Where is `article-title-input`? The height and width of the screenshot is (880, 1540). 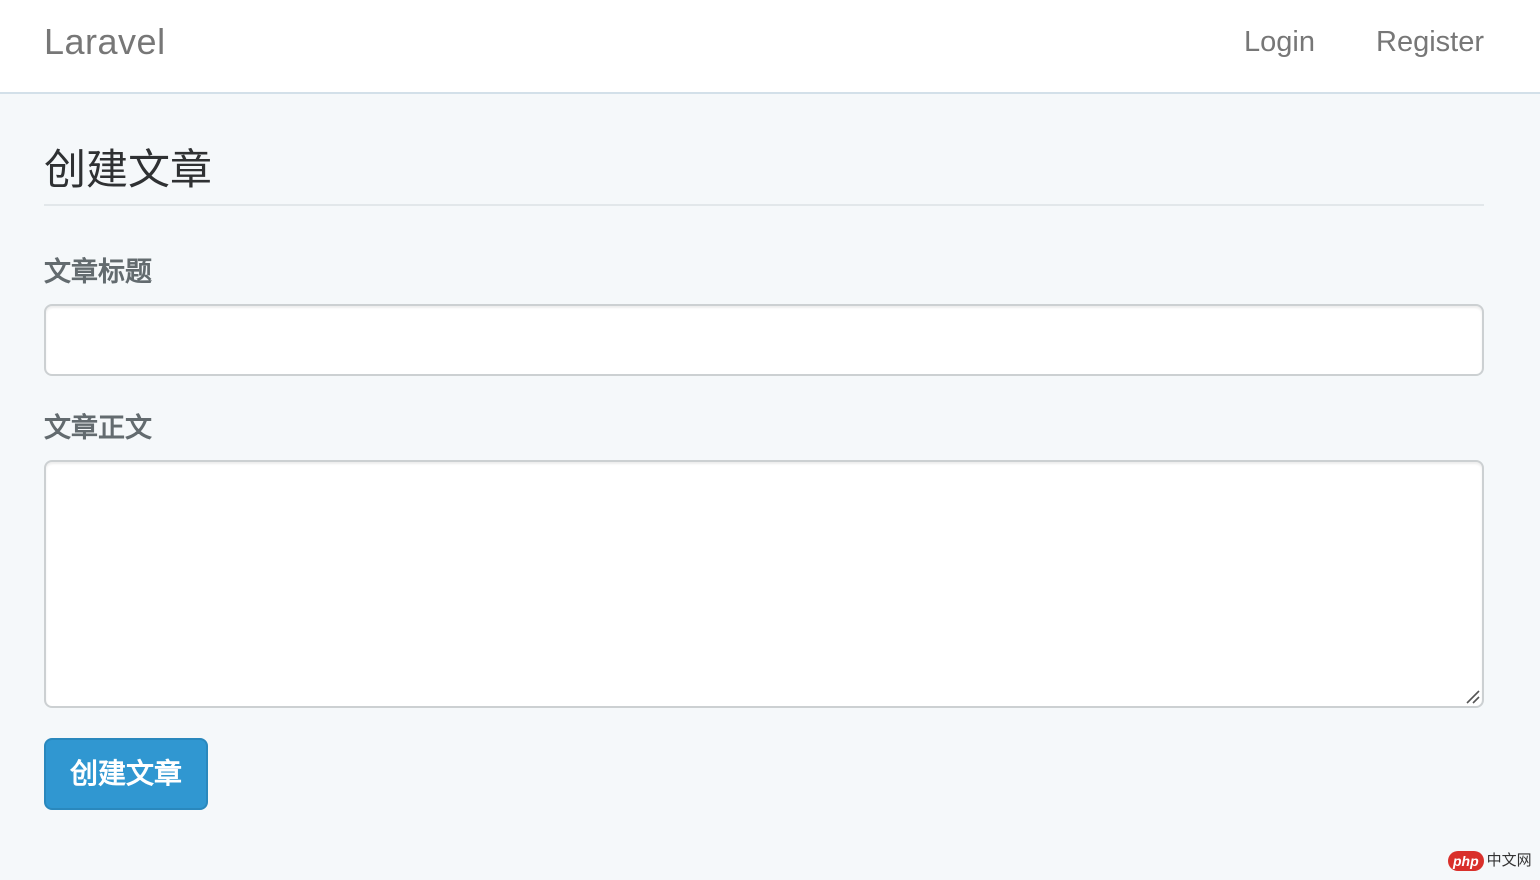 article-title-input is located at coordinates (764, 340).